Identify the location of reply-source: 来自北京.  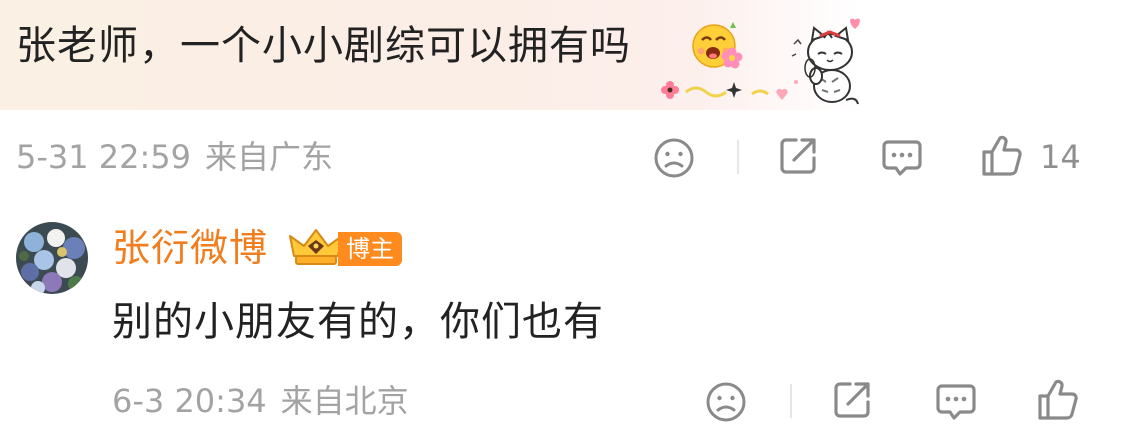
(344, 401).